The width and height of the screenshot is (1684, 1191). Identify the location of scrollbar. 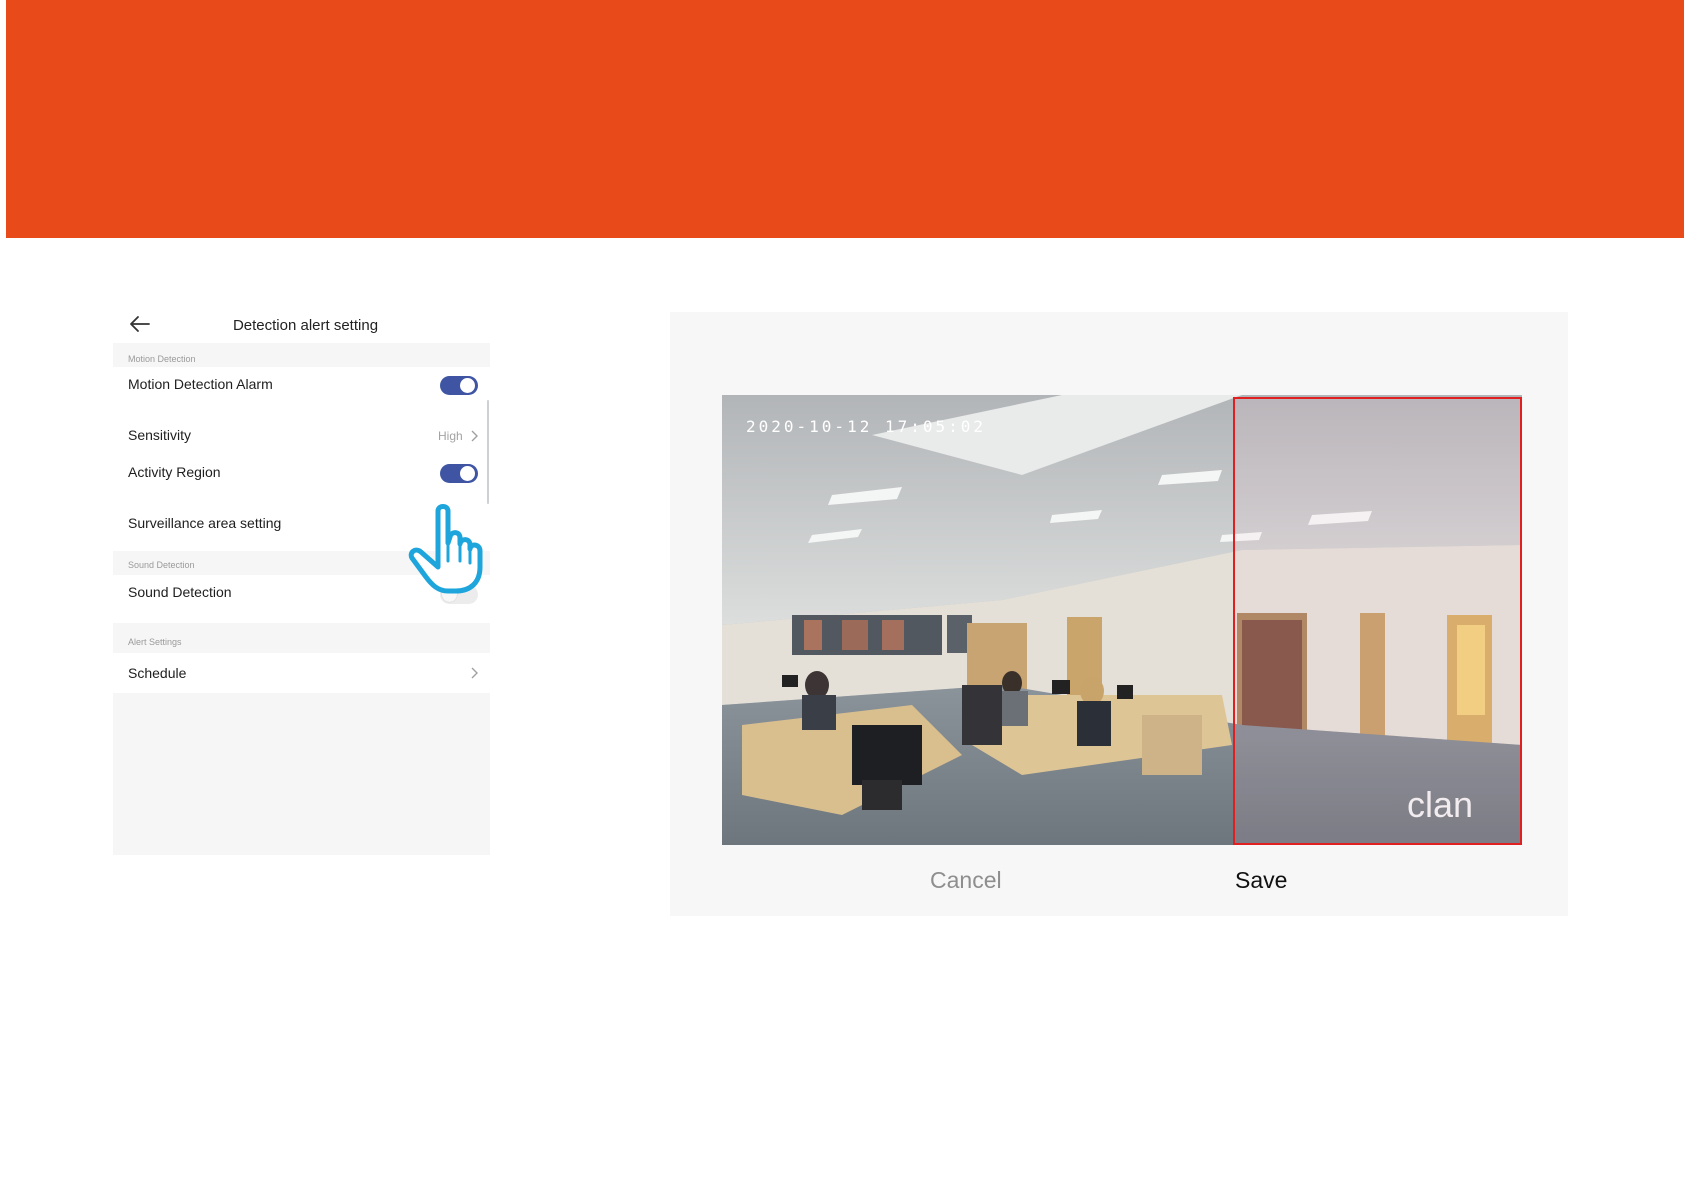
(488, 452).